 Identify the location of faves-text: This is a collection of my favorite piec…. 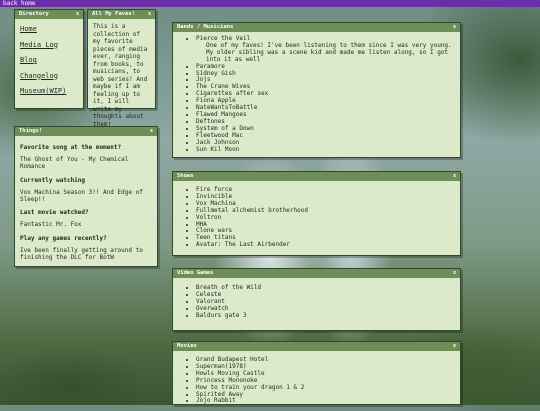
(120, 75).